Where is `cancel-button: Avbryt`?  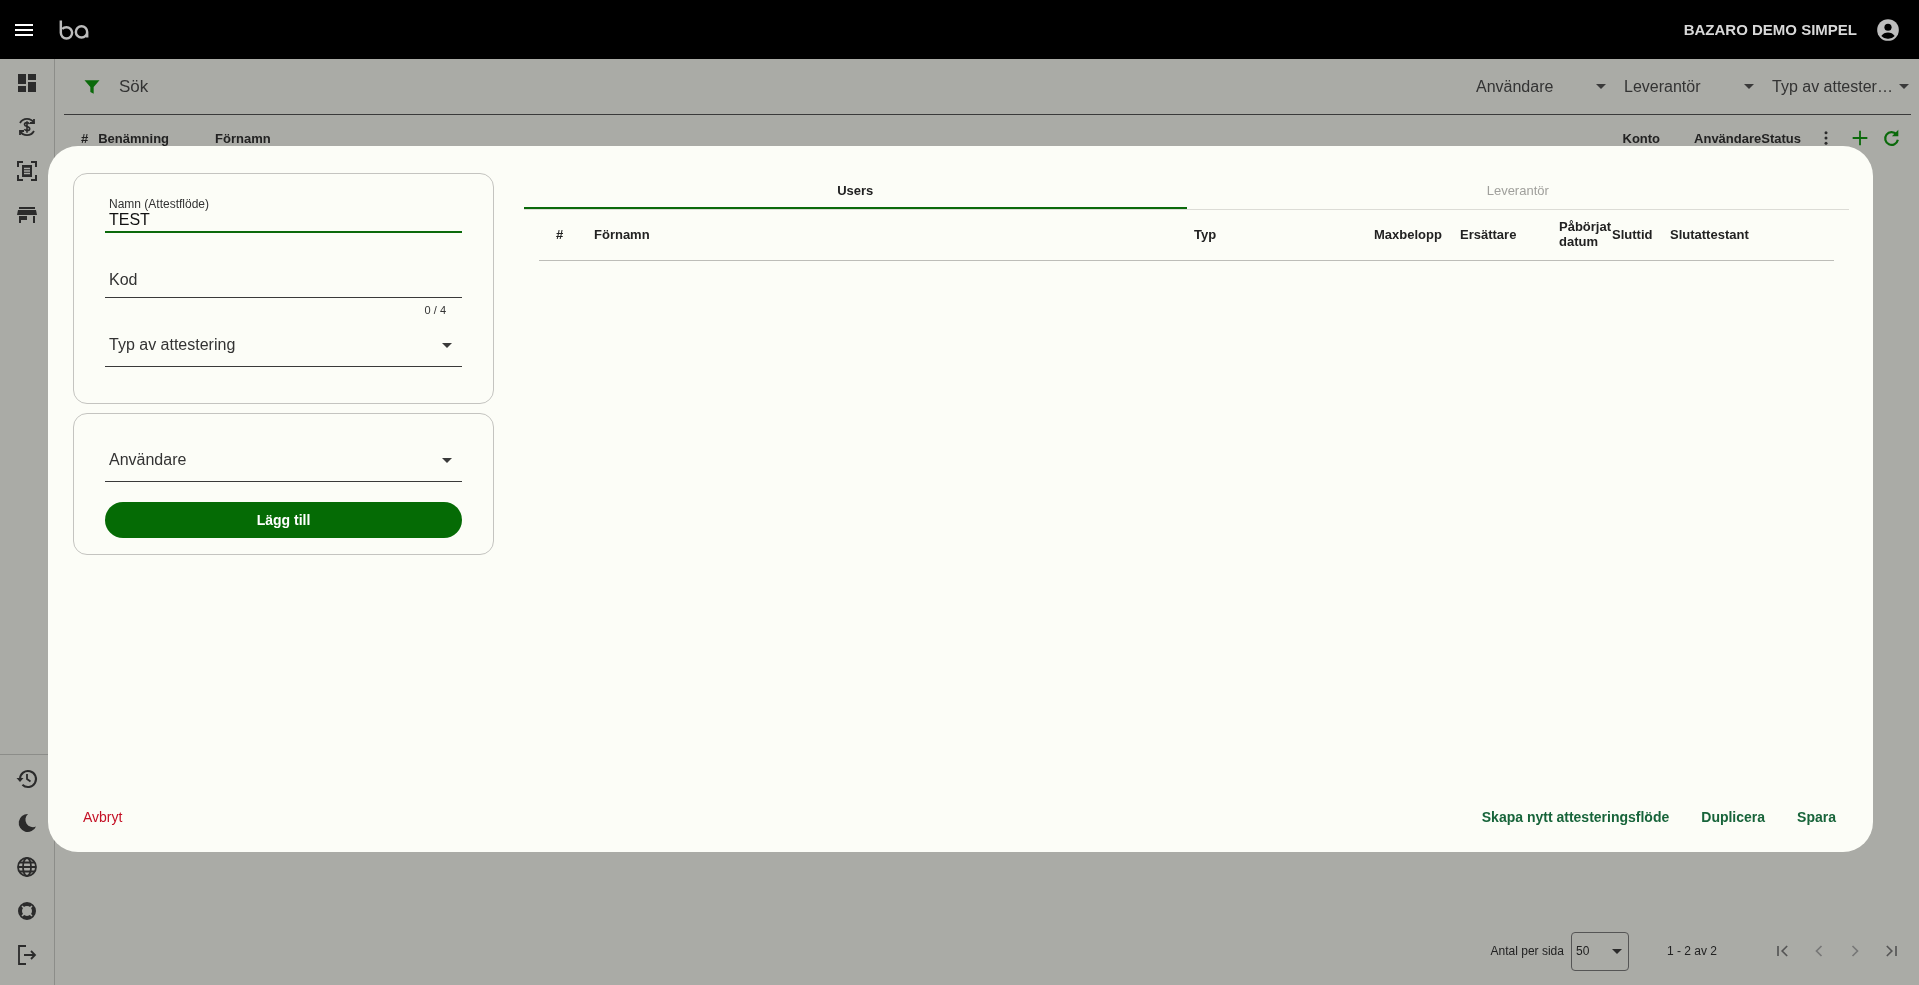
cancel-button: Avbryt is located at coordinates (103, 817).